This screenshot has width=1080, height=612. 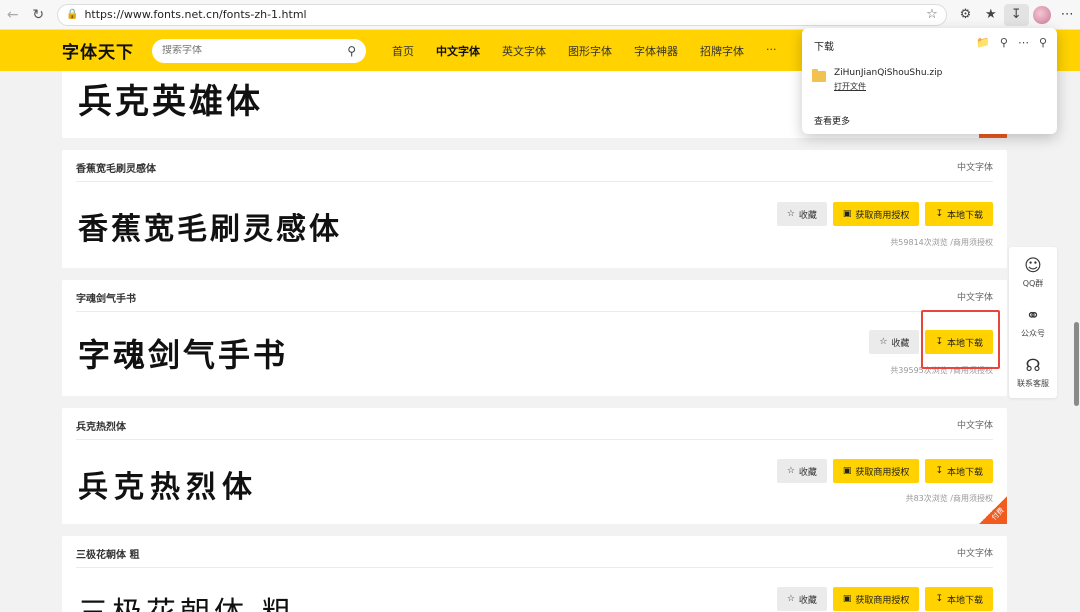 What do you see at coordinates (107, 553) in the screenshot?
I see `font-title: 三极花朝体 粗` at bounding box center [107, 553].